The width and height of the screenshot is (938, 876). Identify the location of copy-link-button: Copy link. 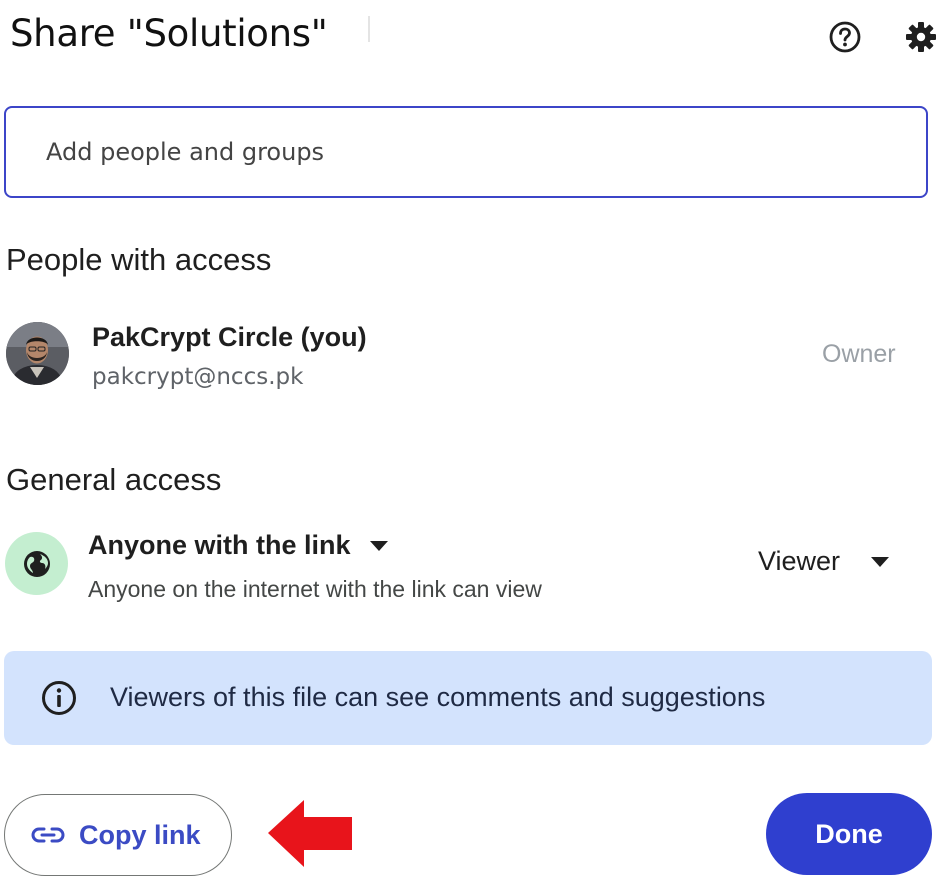
(118, 835).